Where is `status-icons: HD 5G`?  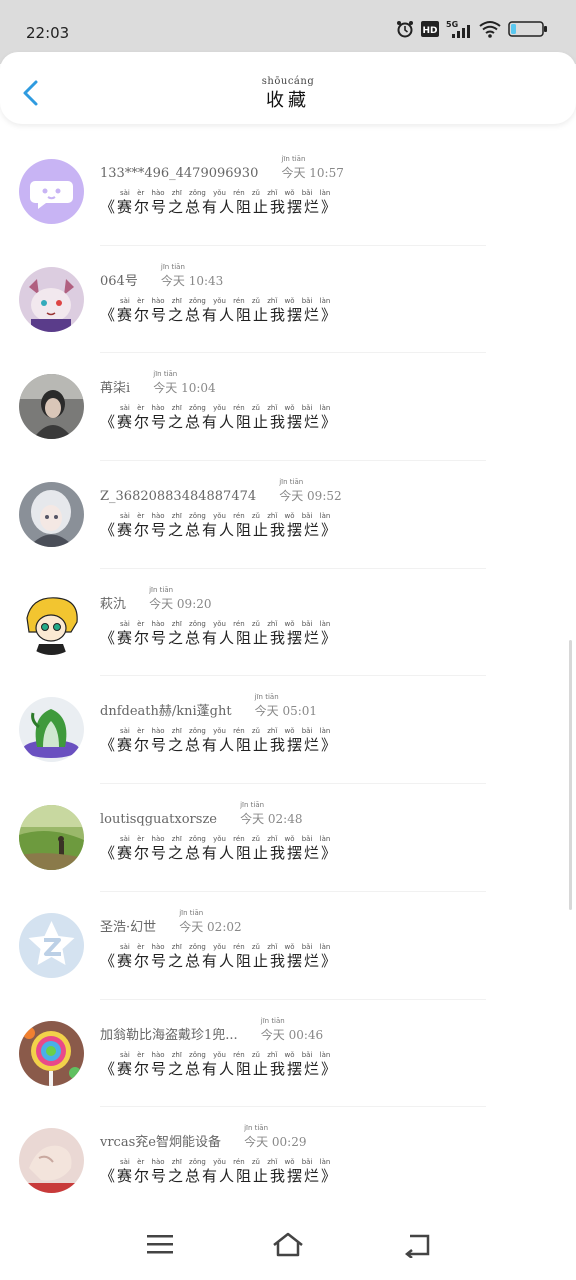 status-icons: HD 5G is located at coordinates (472, 31).